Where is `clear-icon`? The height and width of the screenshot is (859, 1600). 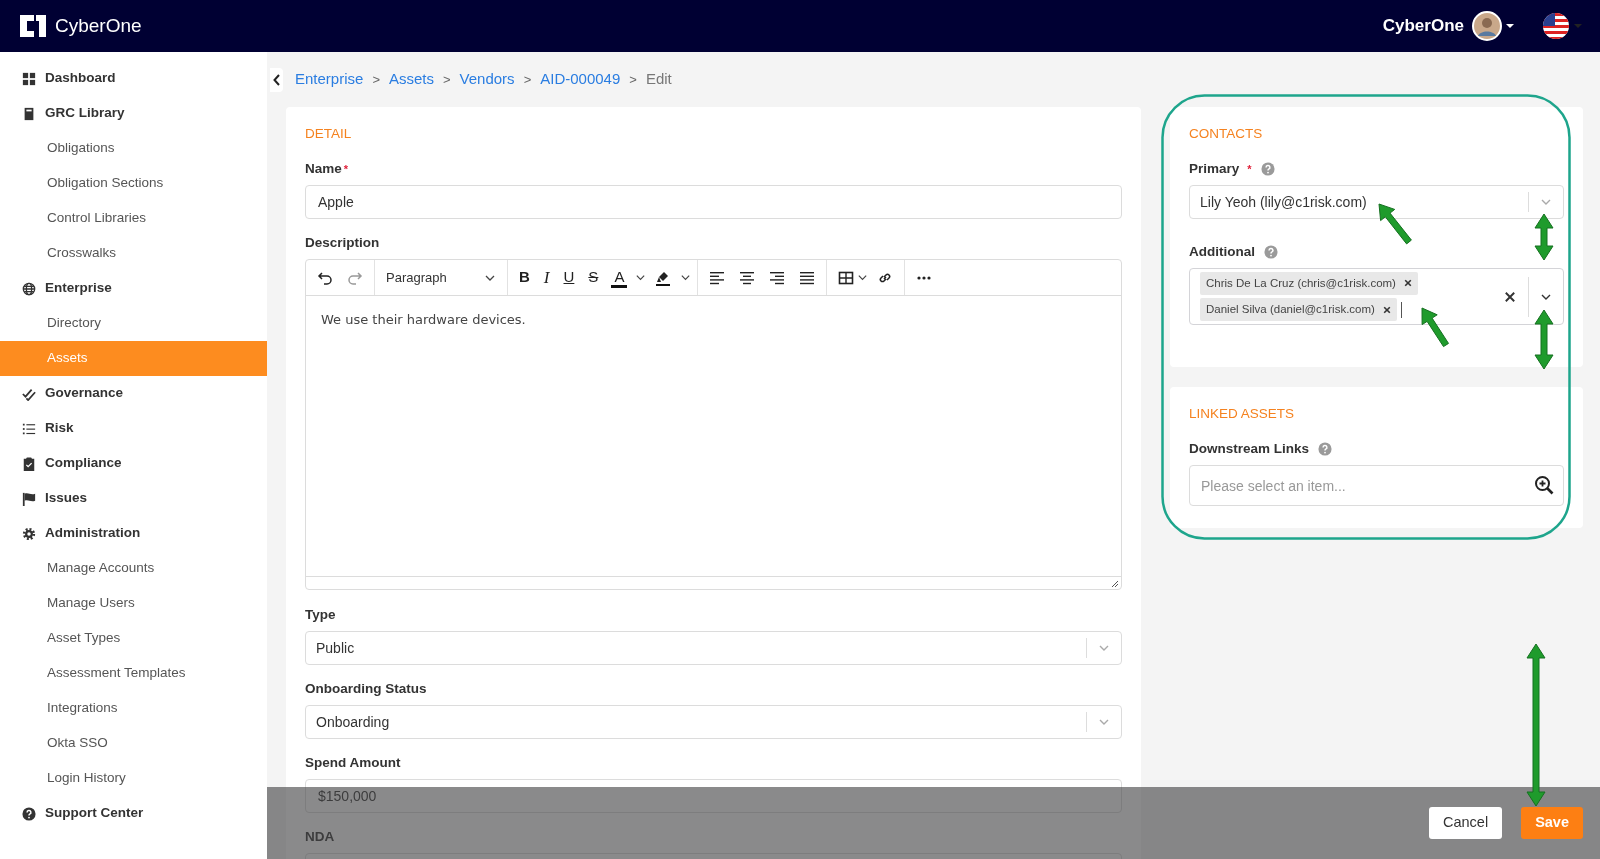 clear-icon is located at coordinates (1510, 296).